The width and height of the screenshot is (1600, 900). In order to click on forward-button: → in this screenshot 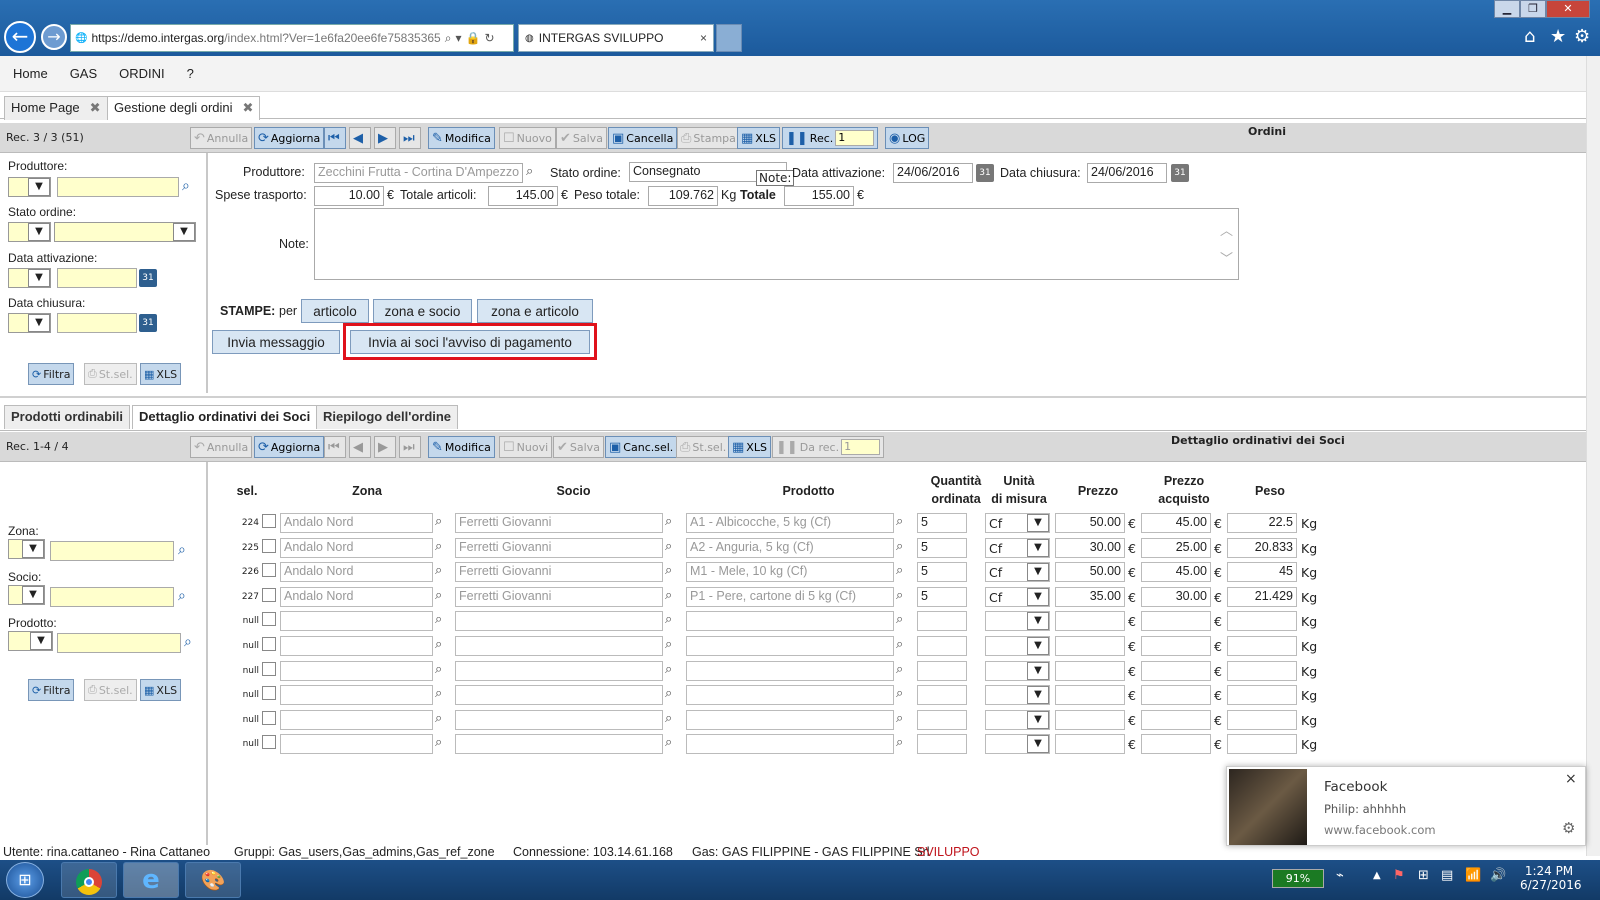, I will do `click(54, 37)`.